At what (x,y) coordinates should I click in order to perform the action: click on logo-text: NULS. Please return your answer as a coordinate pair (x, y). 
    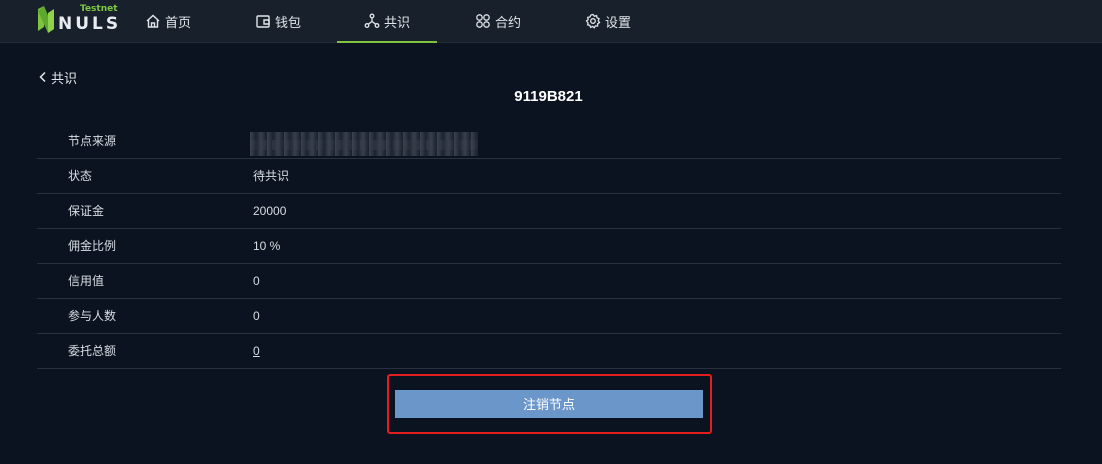
    Looking at the image, I should click on (90, 24).